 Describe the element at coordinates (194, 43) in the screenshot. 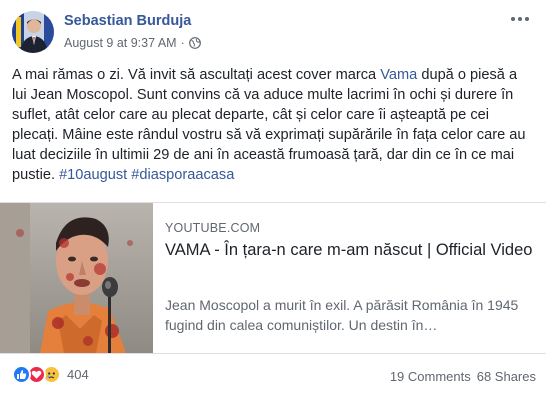

I see `globe-icon` at that location.